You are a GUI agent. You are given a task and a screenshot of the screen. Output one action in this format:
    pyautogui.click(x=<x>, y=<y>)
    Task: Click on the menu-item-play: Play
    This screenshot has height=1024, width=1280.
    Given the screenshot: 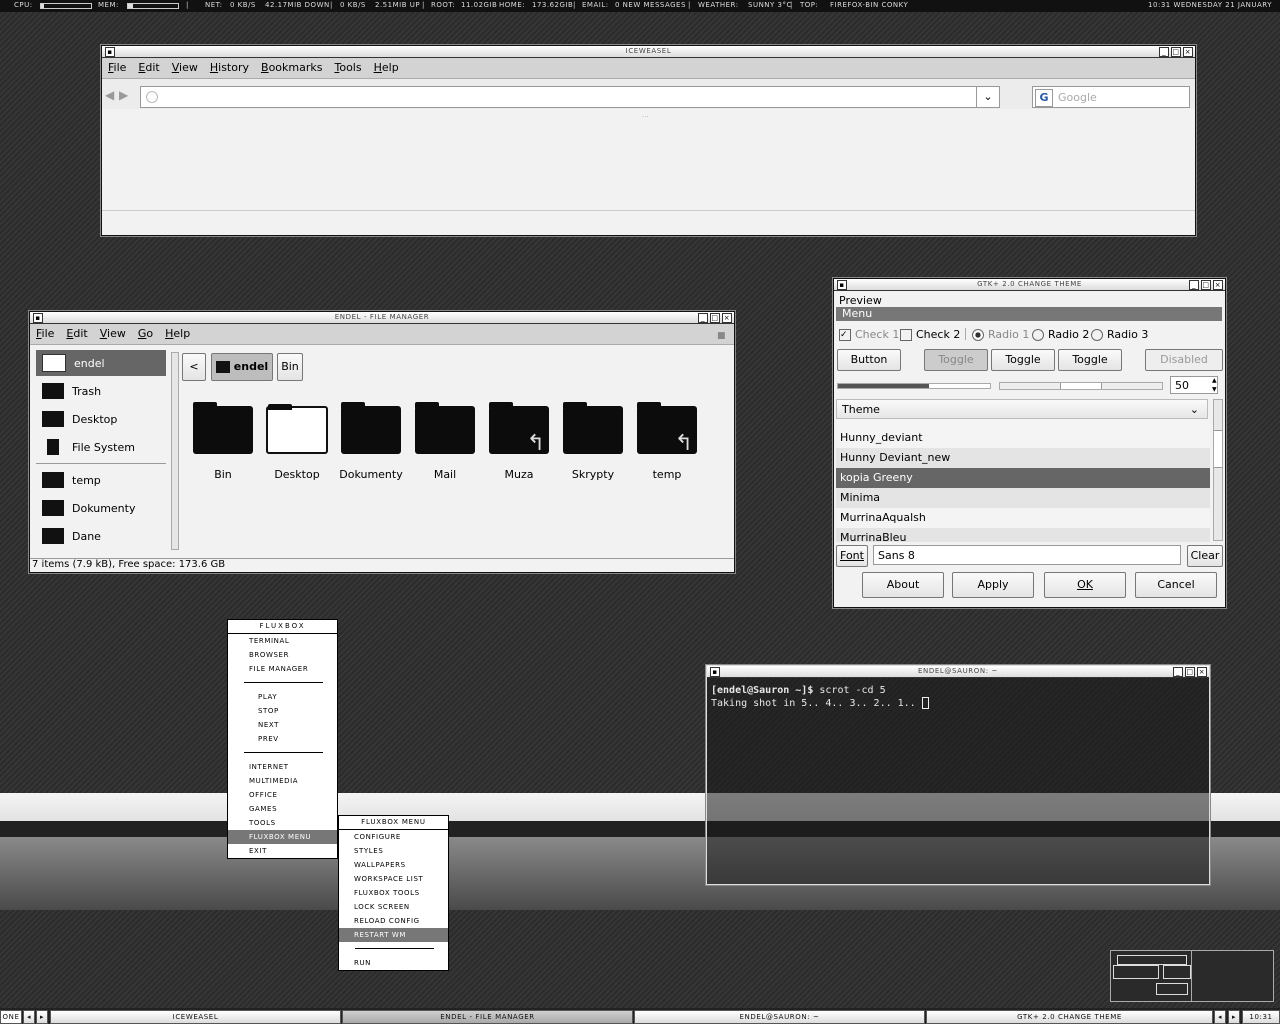 What is the action you would take?
    pyautogui.click(x=282, y=697)
    